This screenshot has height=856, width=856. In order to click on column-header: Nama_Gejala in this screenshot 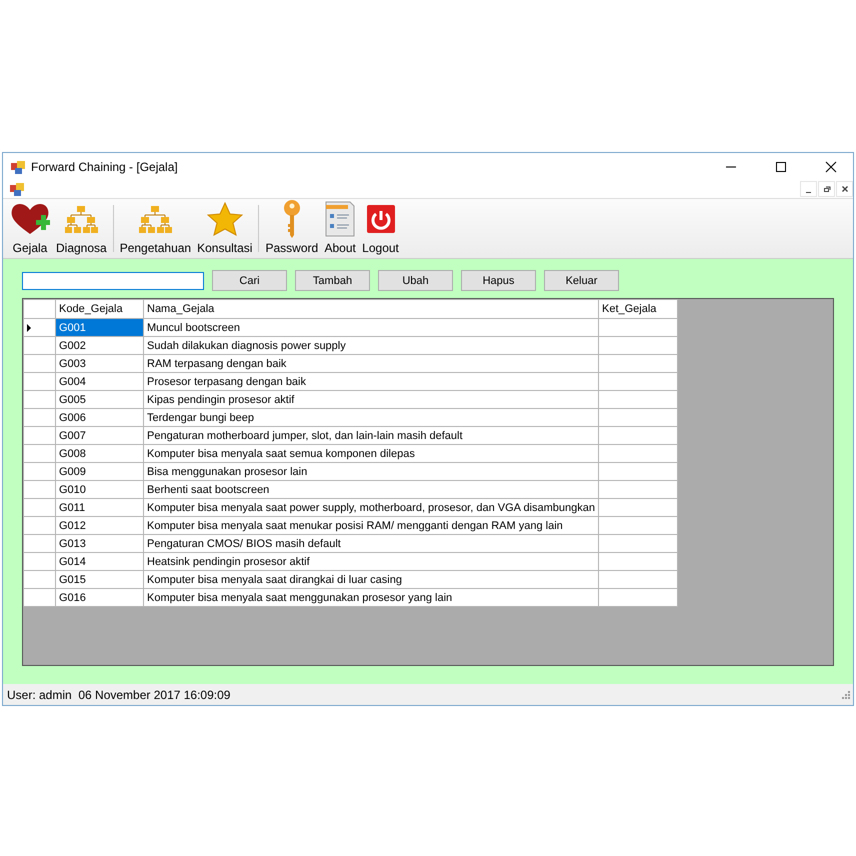, I will do `click(371, 309)`.